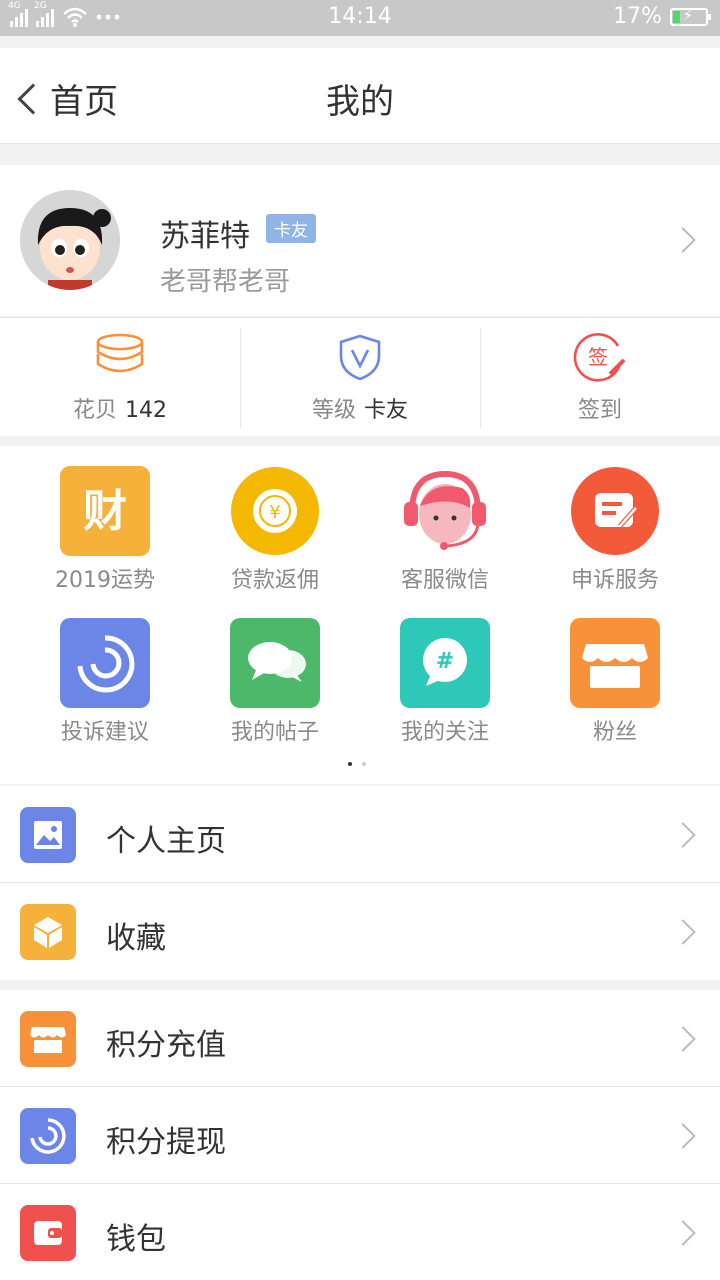  I want to click on stats-bar: 花贝 142 等级 卡友 签 签到, so click(360, 376).